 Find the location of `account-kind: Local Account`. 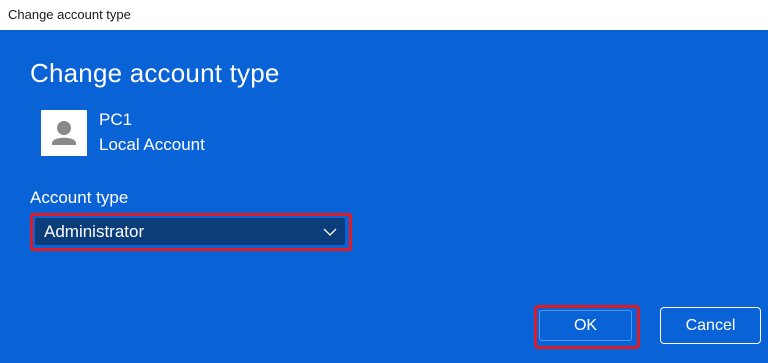

account-kind: Local Account is located at coordinates (152, 144).